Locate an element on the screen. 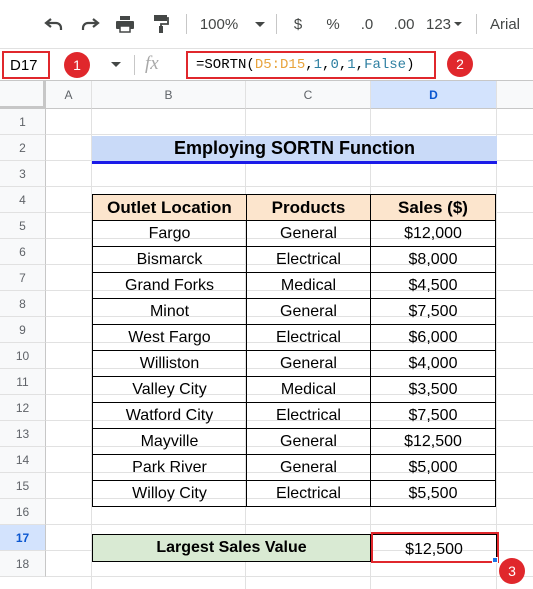  table-row: Mayville General $12,500 is located at coordinates (294, 441).